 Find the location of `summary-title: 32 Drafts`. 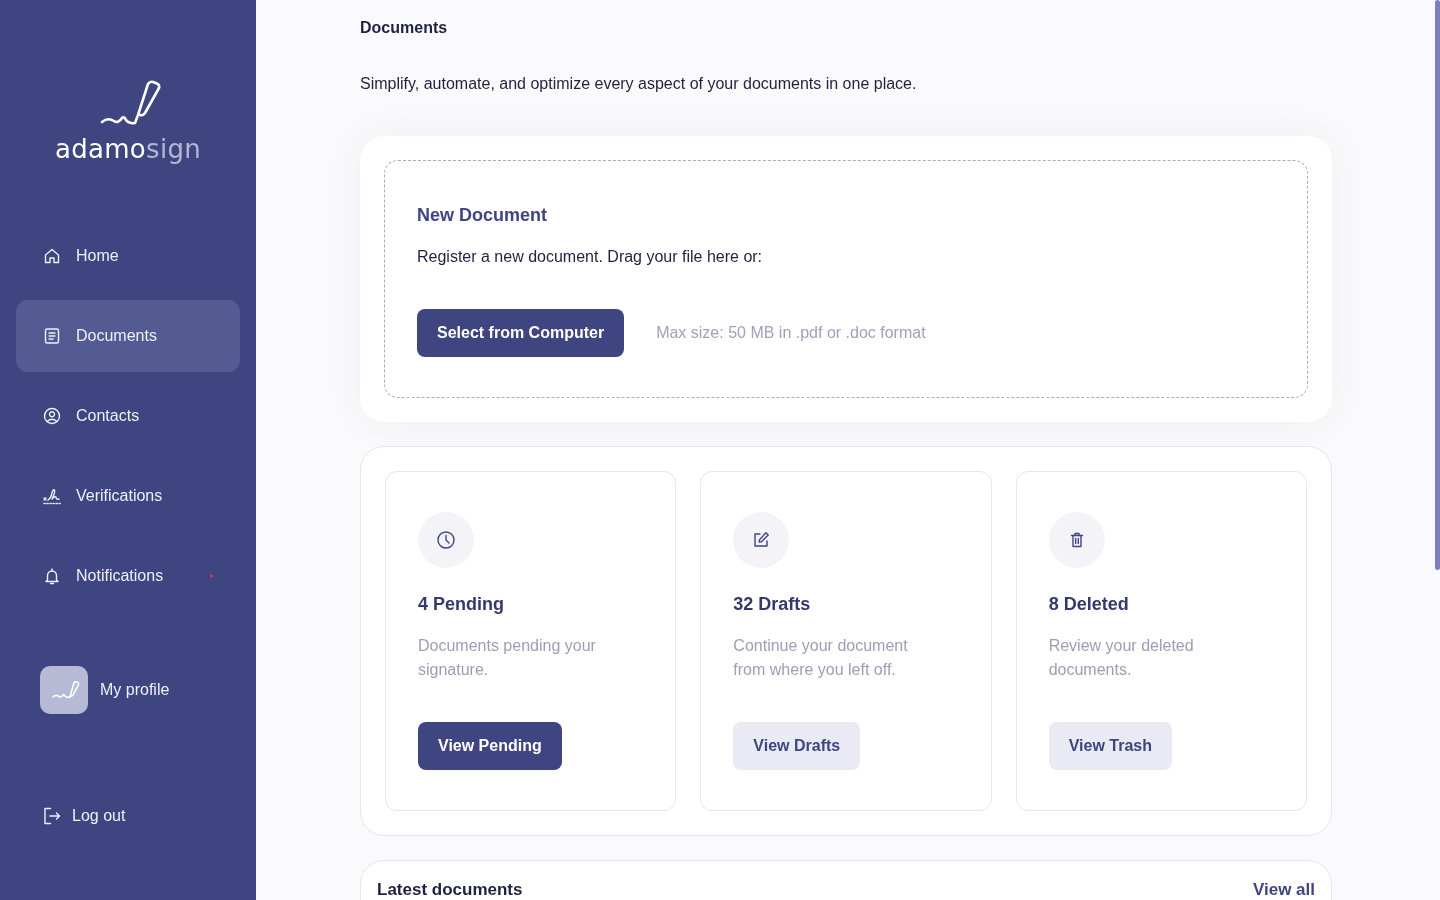

summary-title: 32 Drafts is located at coordinates (772, 604).